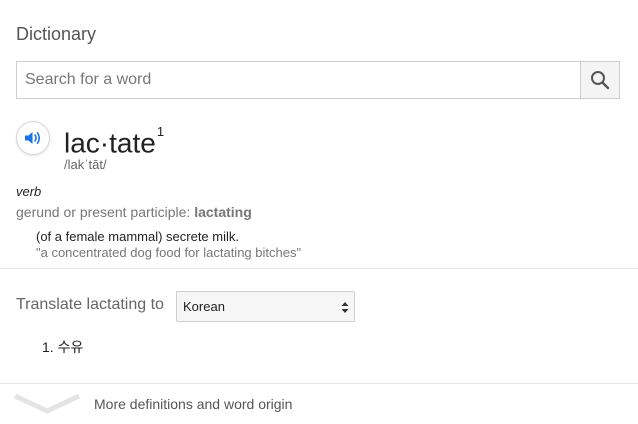  I want to click on word-forms-label: gerund or present participle:, so click(103, 212).